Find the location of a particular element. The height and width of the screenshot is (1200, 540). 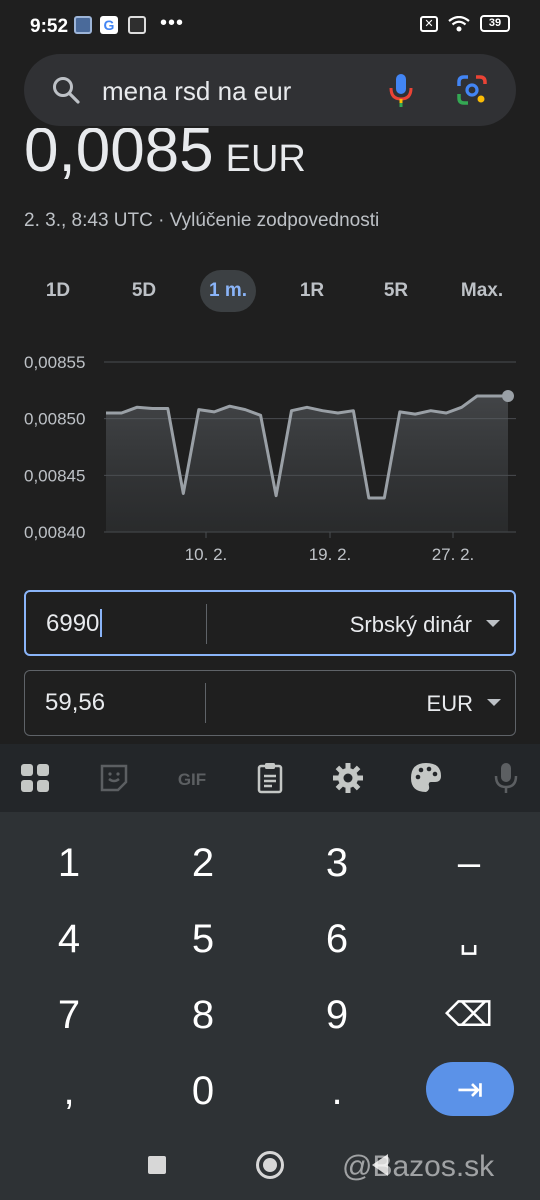

tab-5r: 5R is located at coordinates (396, 291).